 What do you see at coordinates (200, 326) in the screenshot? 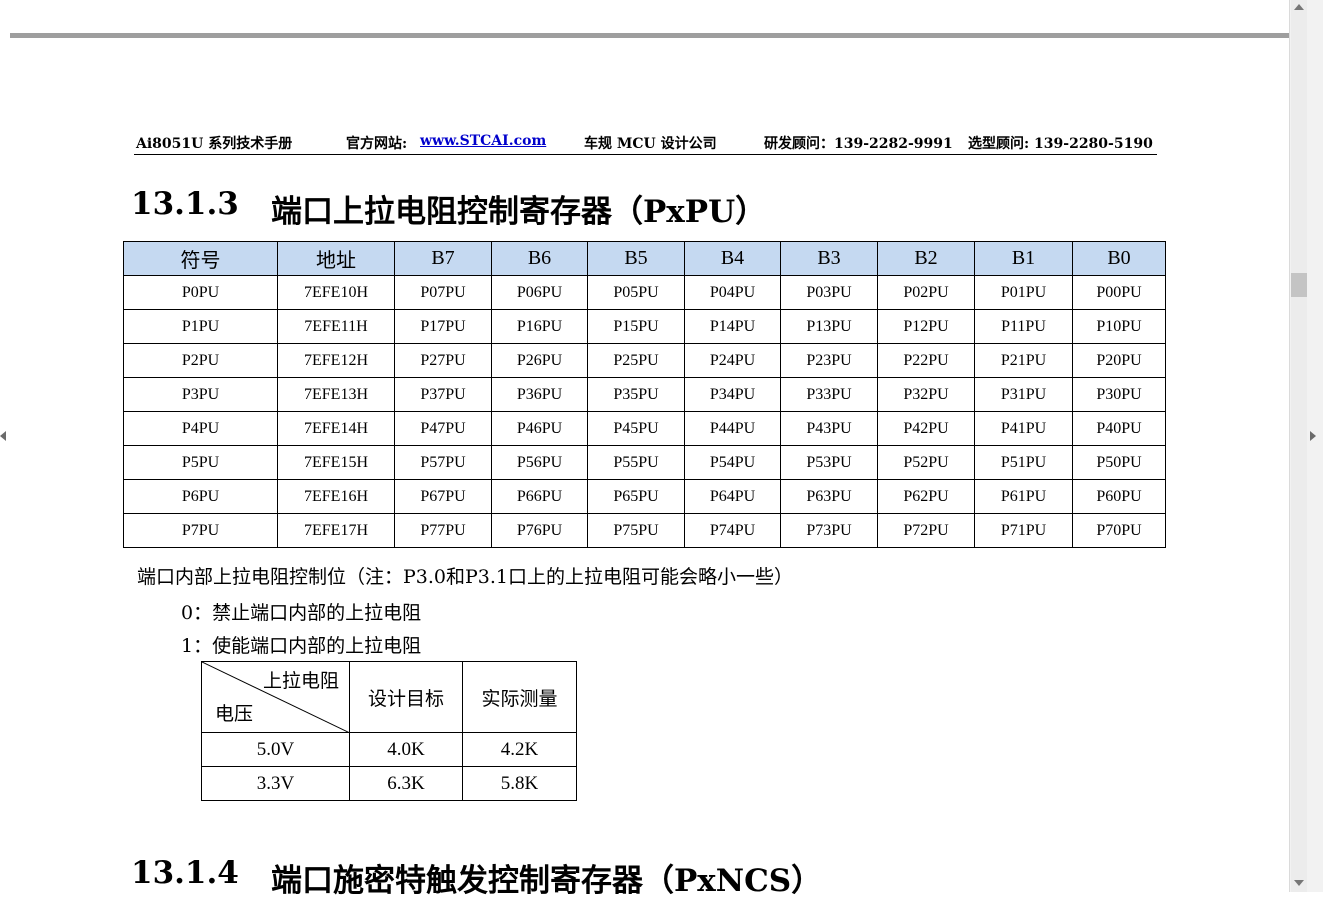
I see `symbol-cell: P1PU` at bounding box center [200, 326].